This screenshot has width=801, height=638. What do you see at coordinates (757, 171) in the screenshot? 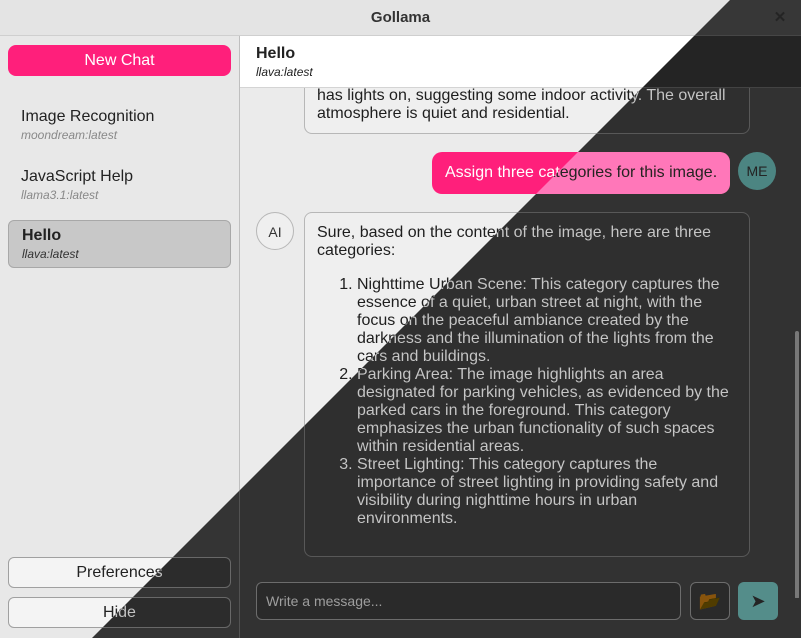
I see `user-avatar: ME` at bounding box center [757, 171].